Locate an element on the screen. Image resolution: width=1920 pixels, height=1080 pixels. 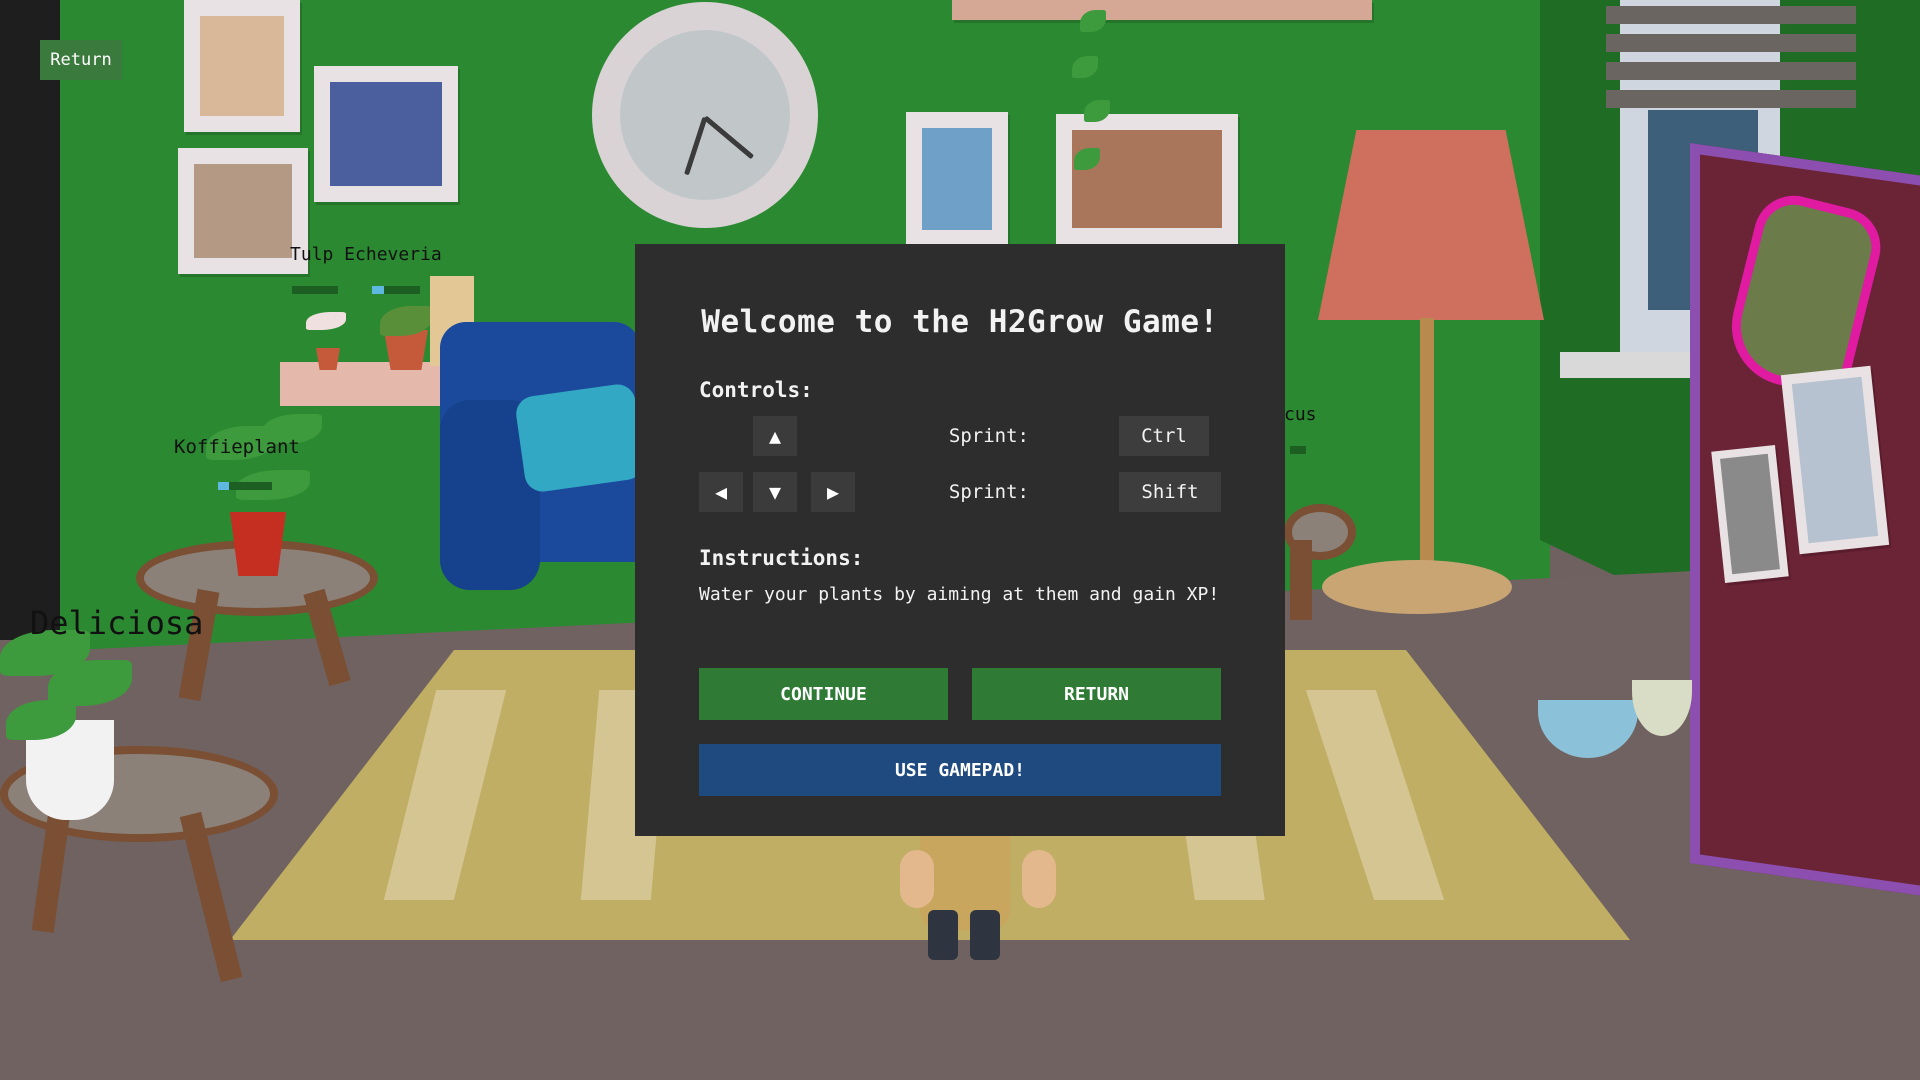
lamp-pole is located at coordinates (1427, 443).